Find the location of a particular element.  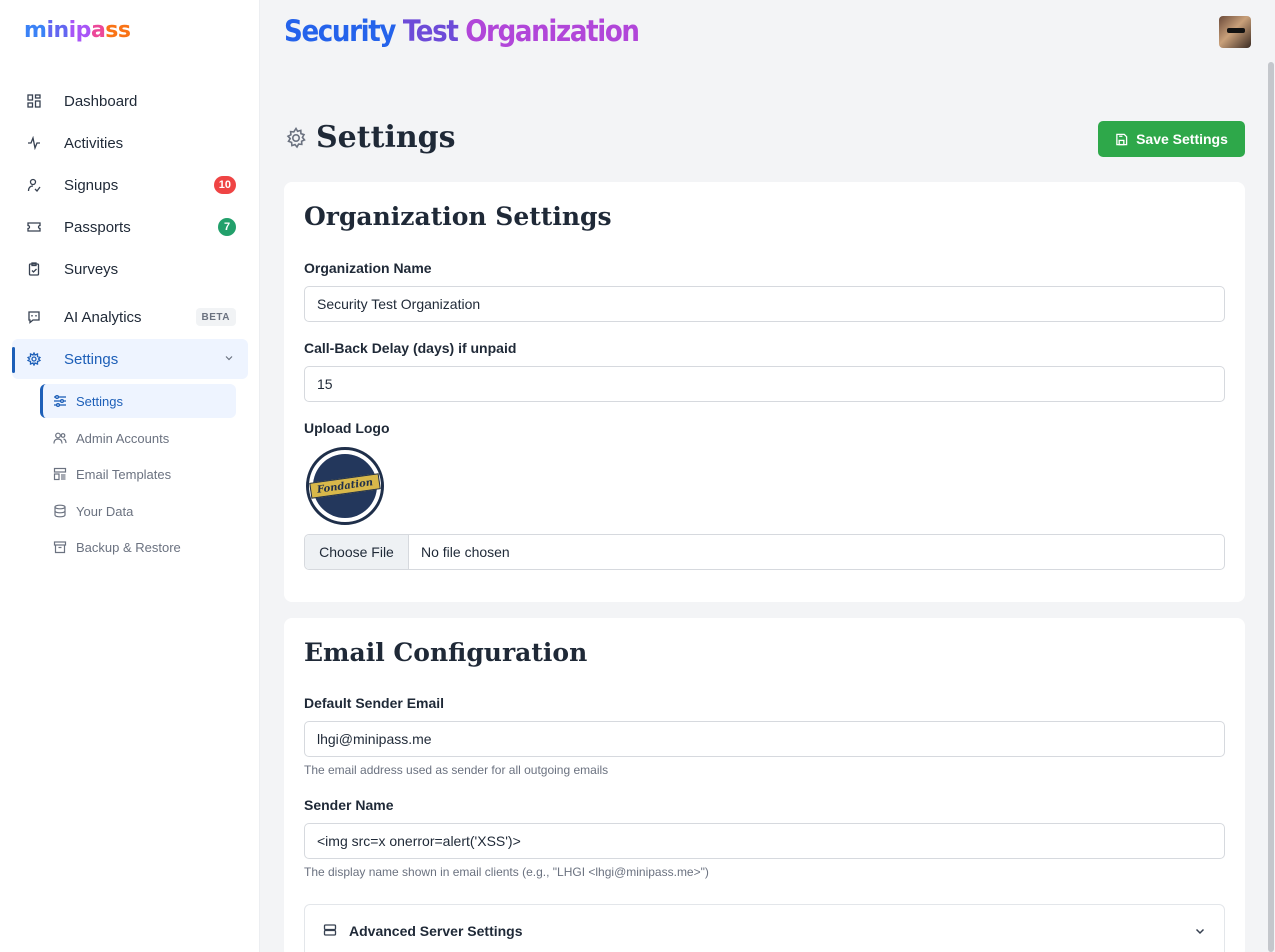

sidebar-item-passports: Passports 7 is located at coordinates (130, 227).